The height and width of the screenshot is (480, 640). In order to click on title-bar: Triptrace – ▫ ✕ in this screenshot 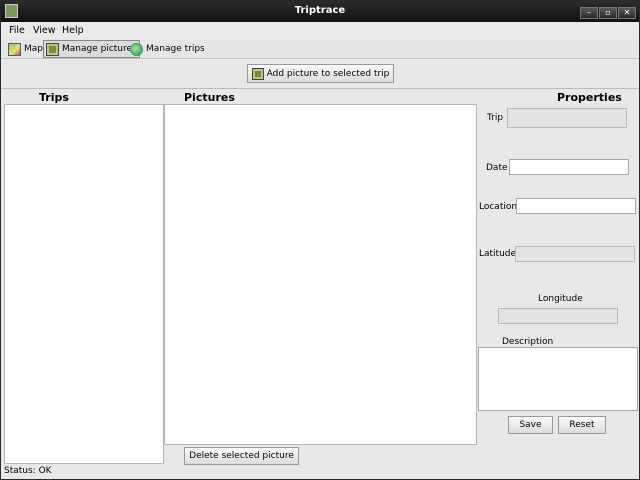, I will do `click(320, 11)`.